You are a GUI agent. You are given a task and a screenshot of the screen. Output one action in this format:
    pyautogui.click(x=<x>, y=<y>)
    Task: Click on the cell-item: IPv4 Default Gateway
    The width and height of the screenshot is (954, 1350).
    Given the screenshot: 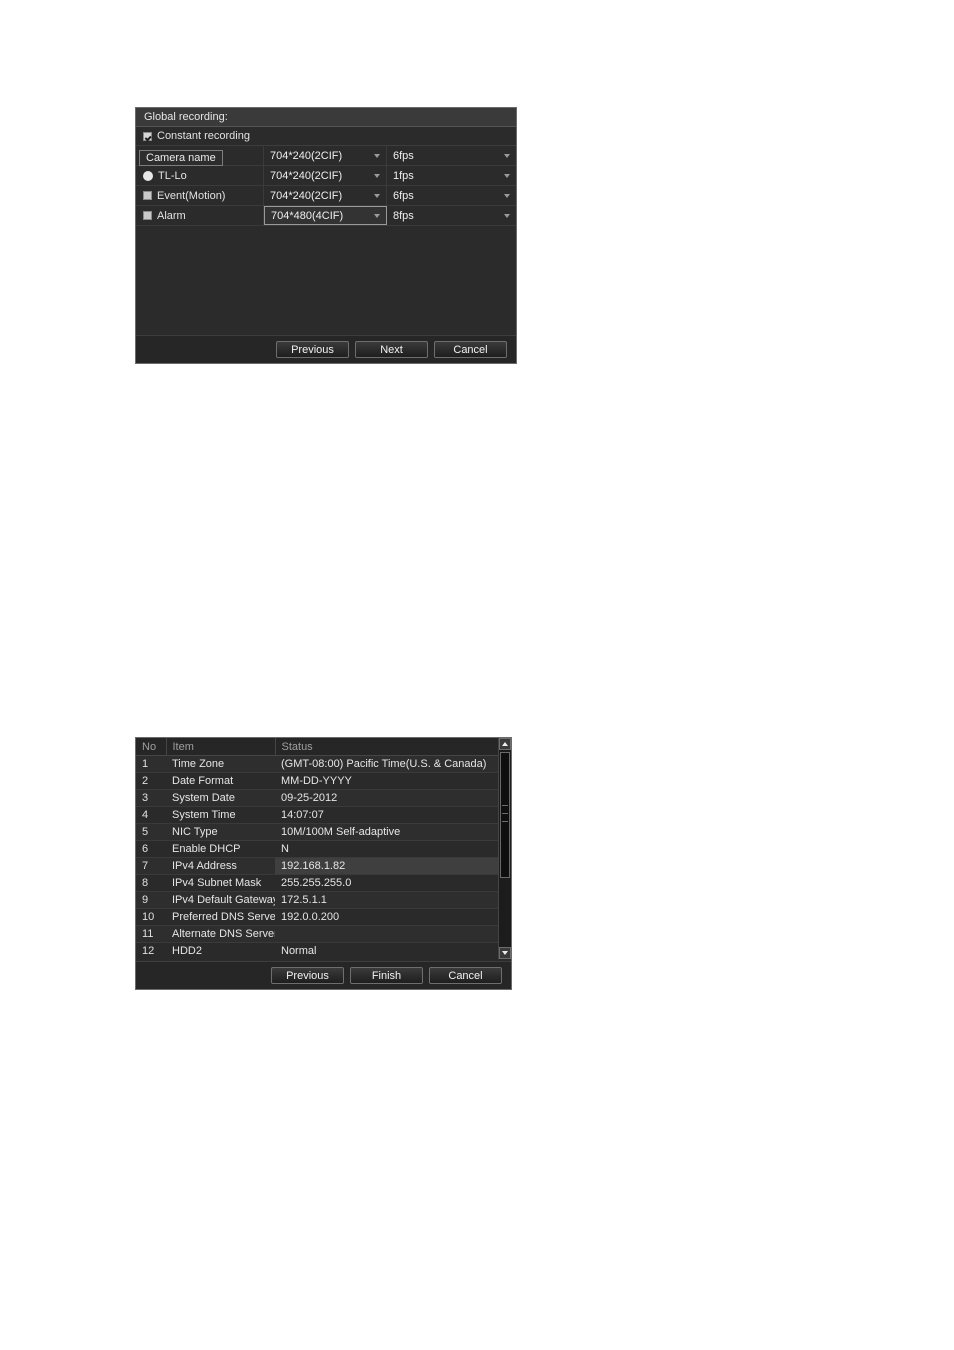 What is the action you would take?
    pyautogui.click(x=220, y=900)
    